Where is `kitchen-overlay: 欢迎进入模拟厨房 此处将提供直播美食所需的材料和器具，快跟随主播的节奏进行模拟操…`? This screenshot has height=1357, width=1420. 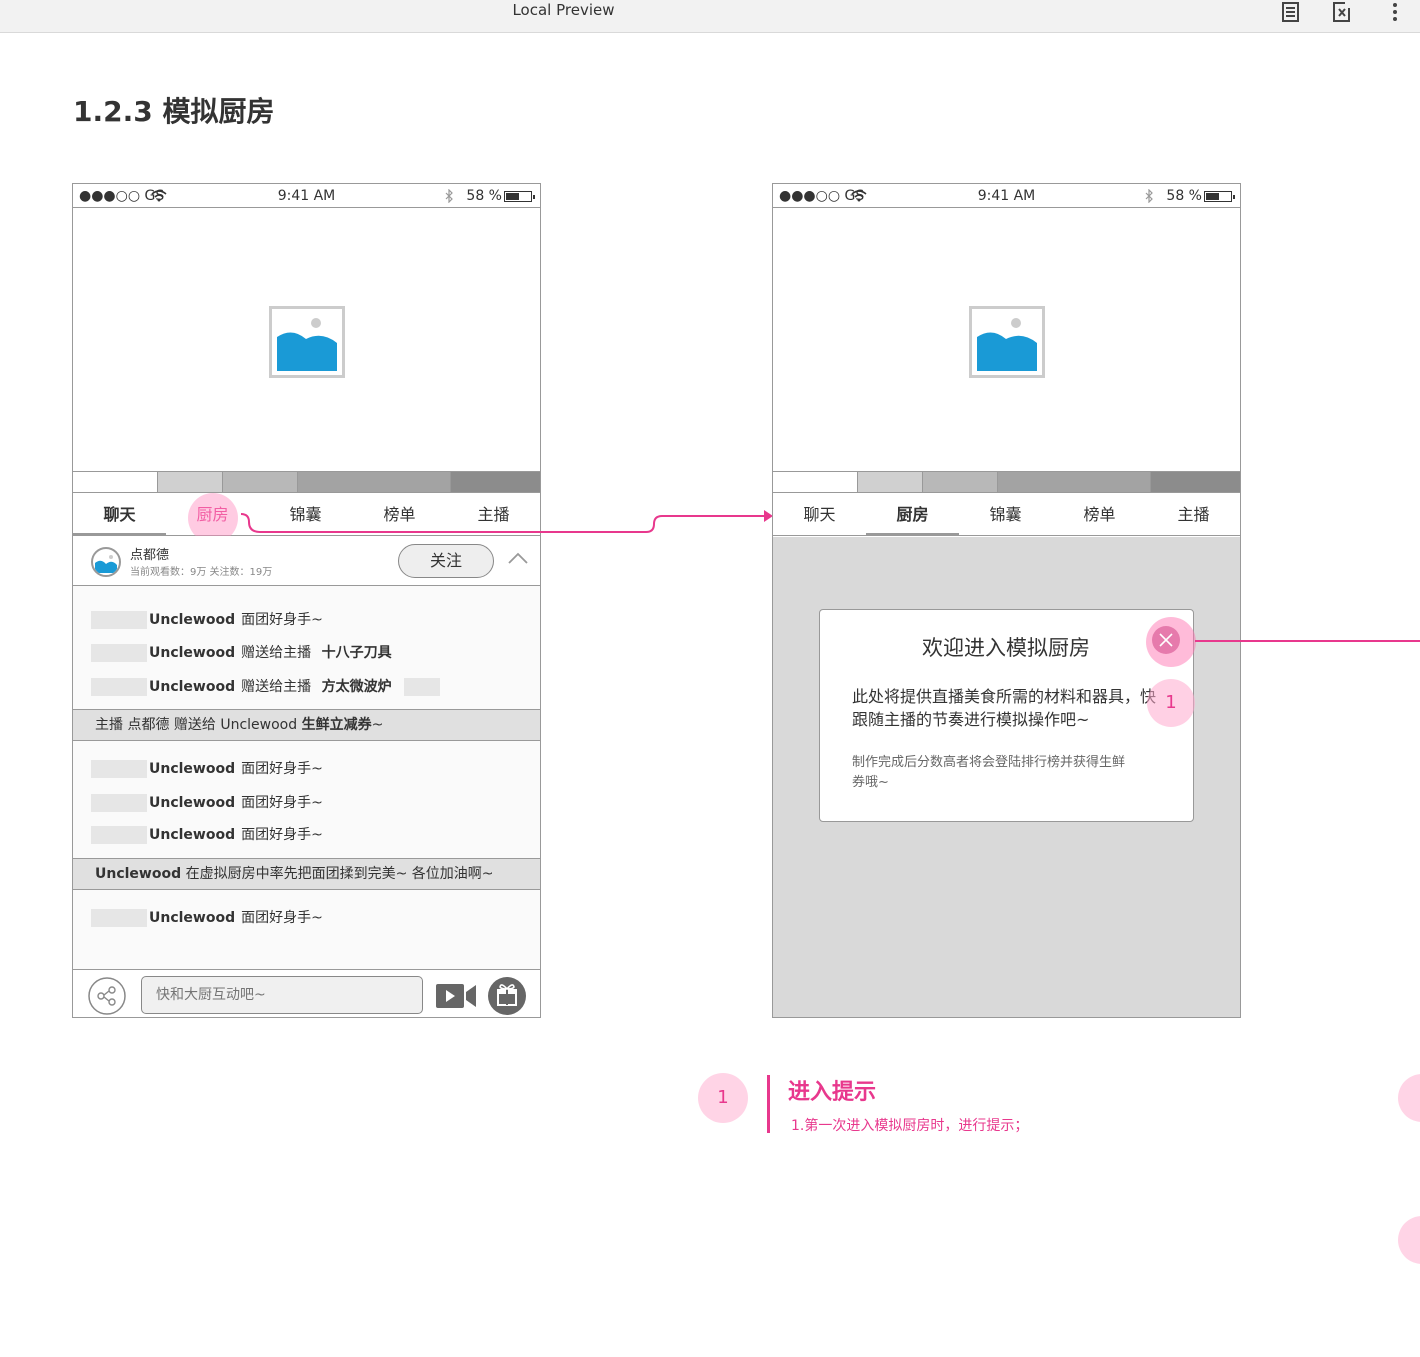 kitchen-overlay: 欢迎进入模拟厨房 此处将提供直播美食所需的材料和器具，快跟随主播的节奏进行模拟操… is located at coordinates (1006, 777).